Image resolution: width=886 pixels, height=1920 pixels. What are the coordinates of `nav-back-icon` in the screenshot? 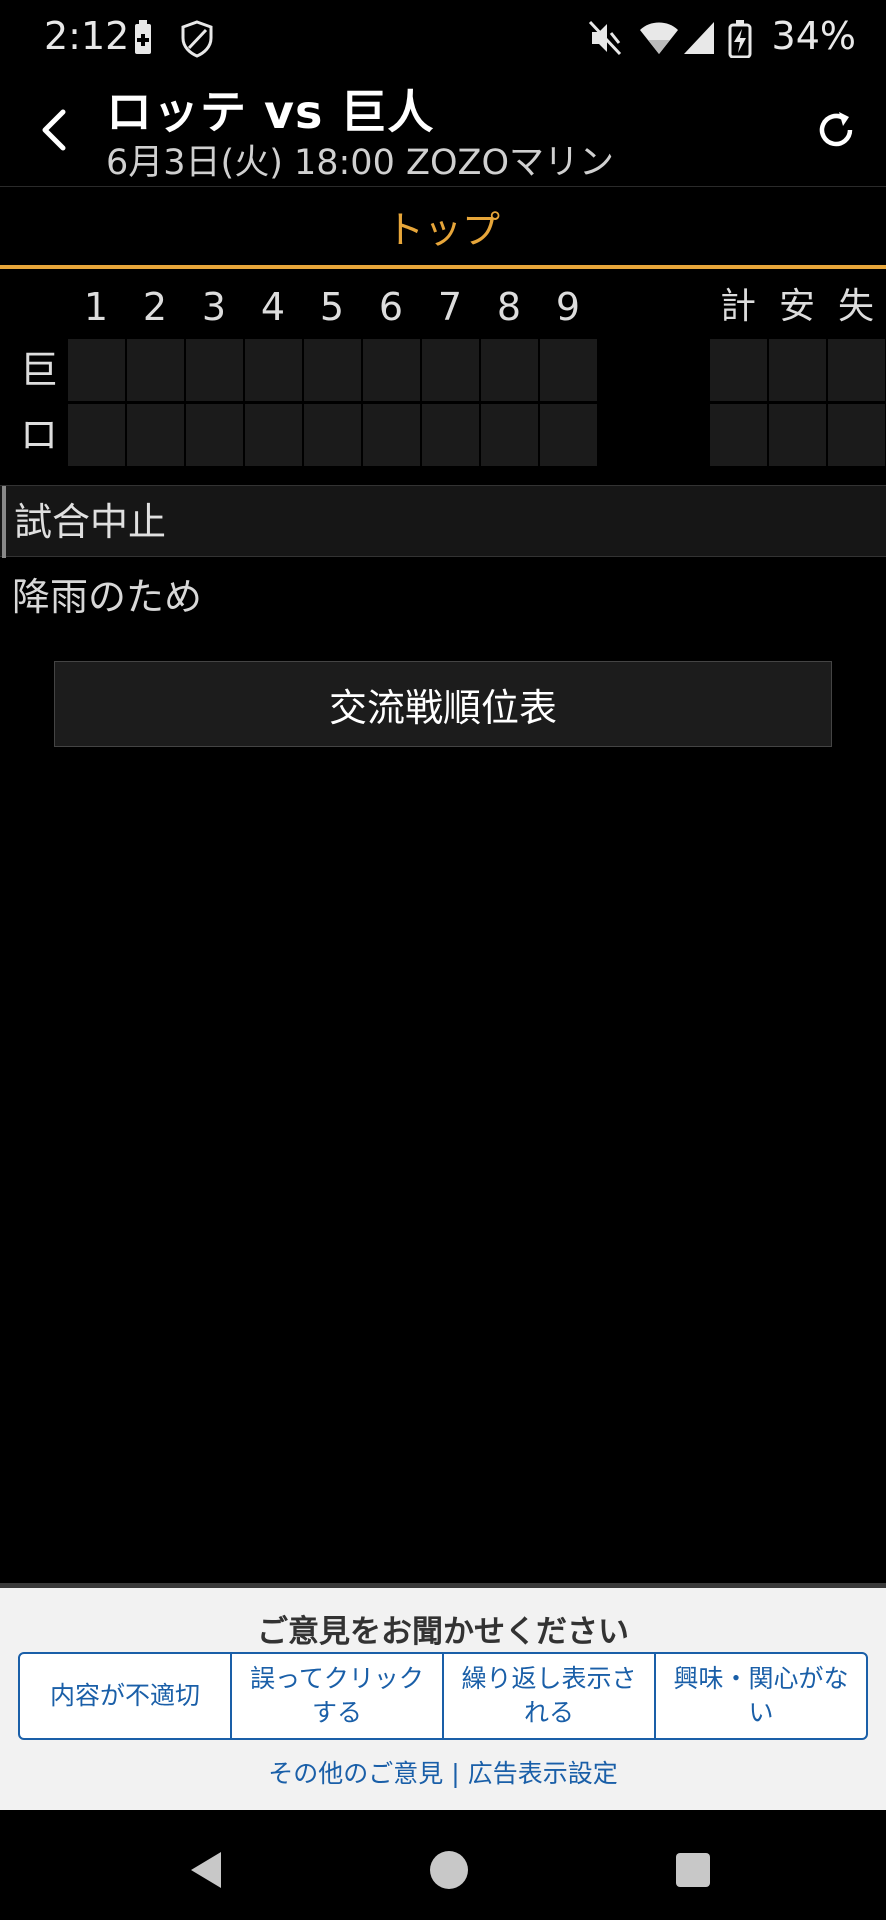 It's located at (206, 1870).